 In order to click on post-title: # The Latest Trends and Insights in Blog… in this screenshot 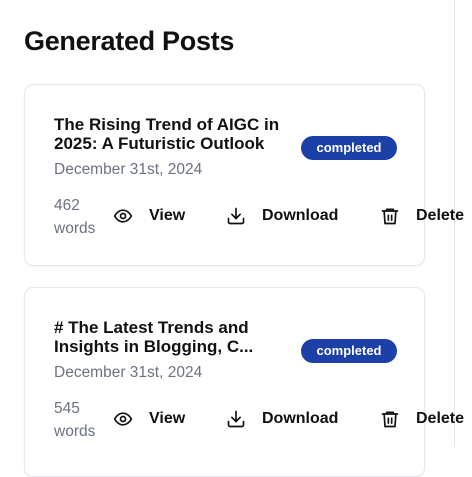, I will do `click(176, 337)`.